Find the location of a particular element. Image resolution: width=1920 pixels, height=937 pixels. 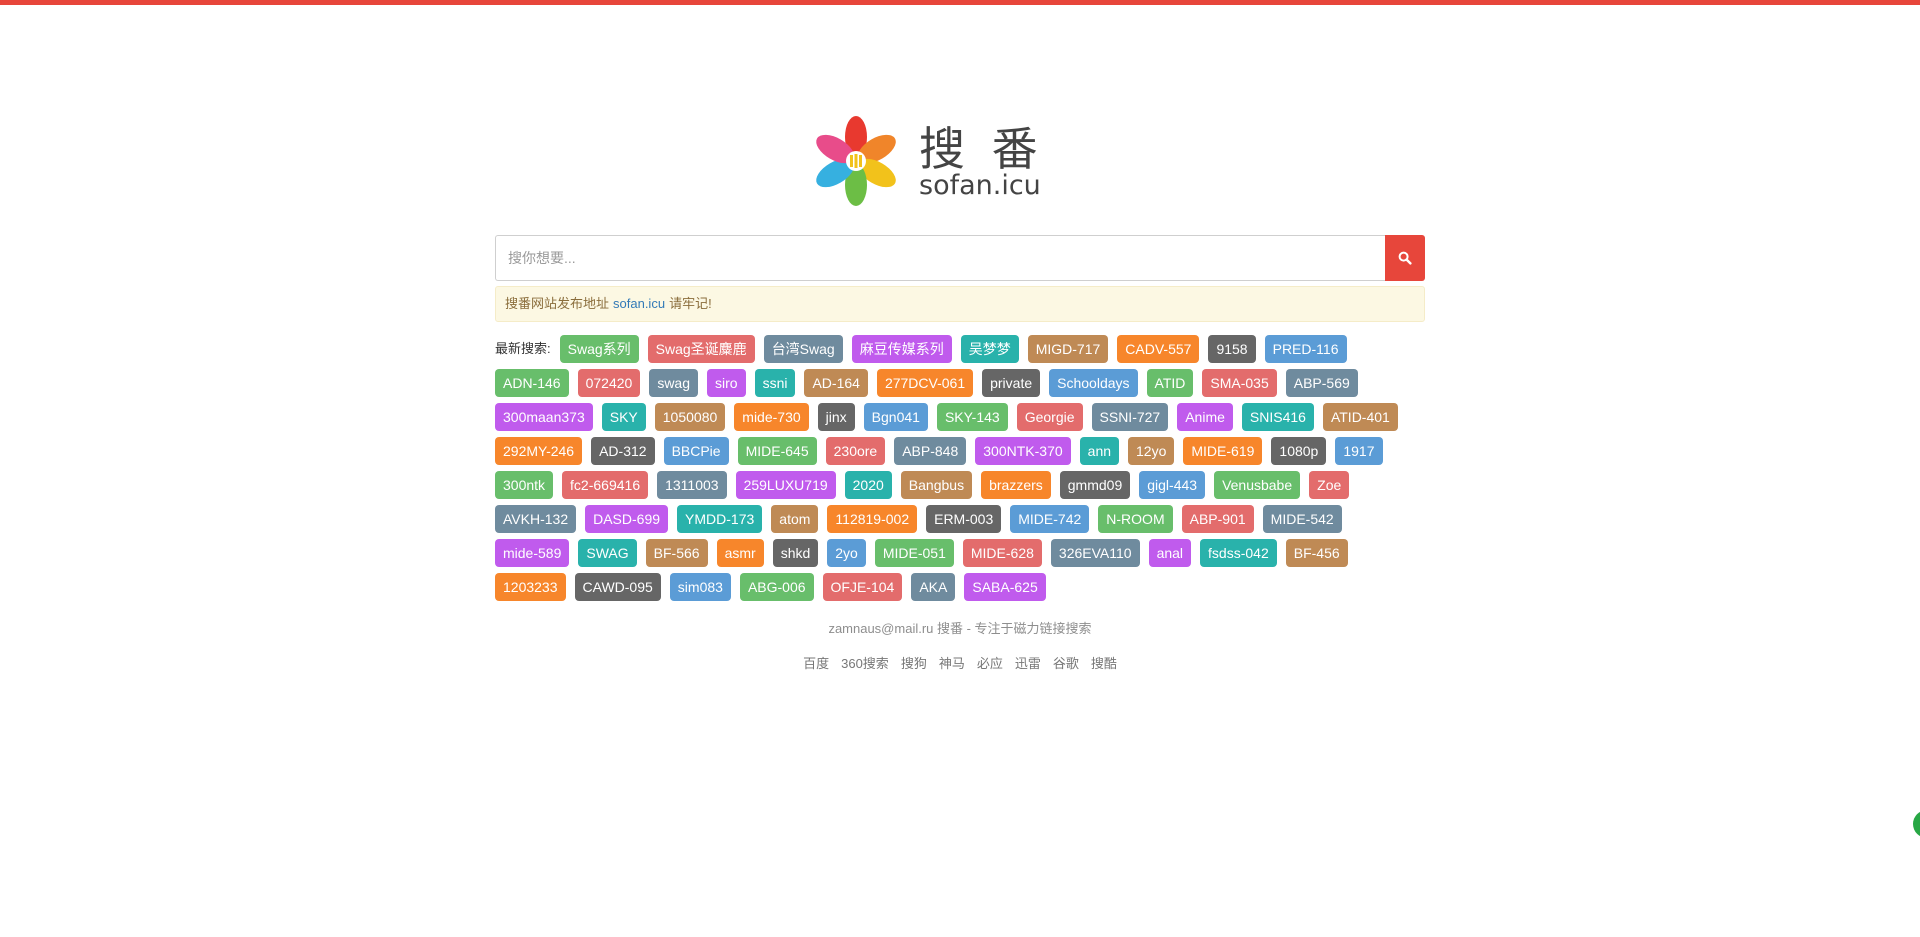

search-tag: atom is located at coordinates (795, 519).